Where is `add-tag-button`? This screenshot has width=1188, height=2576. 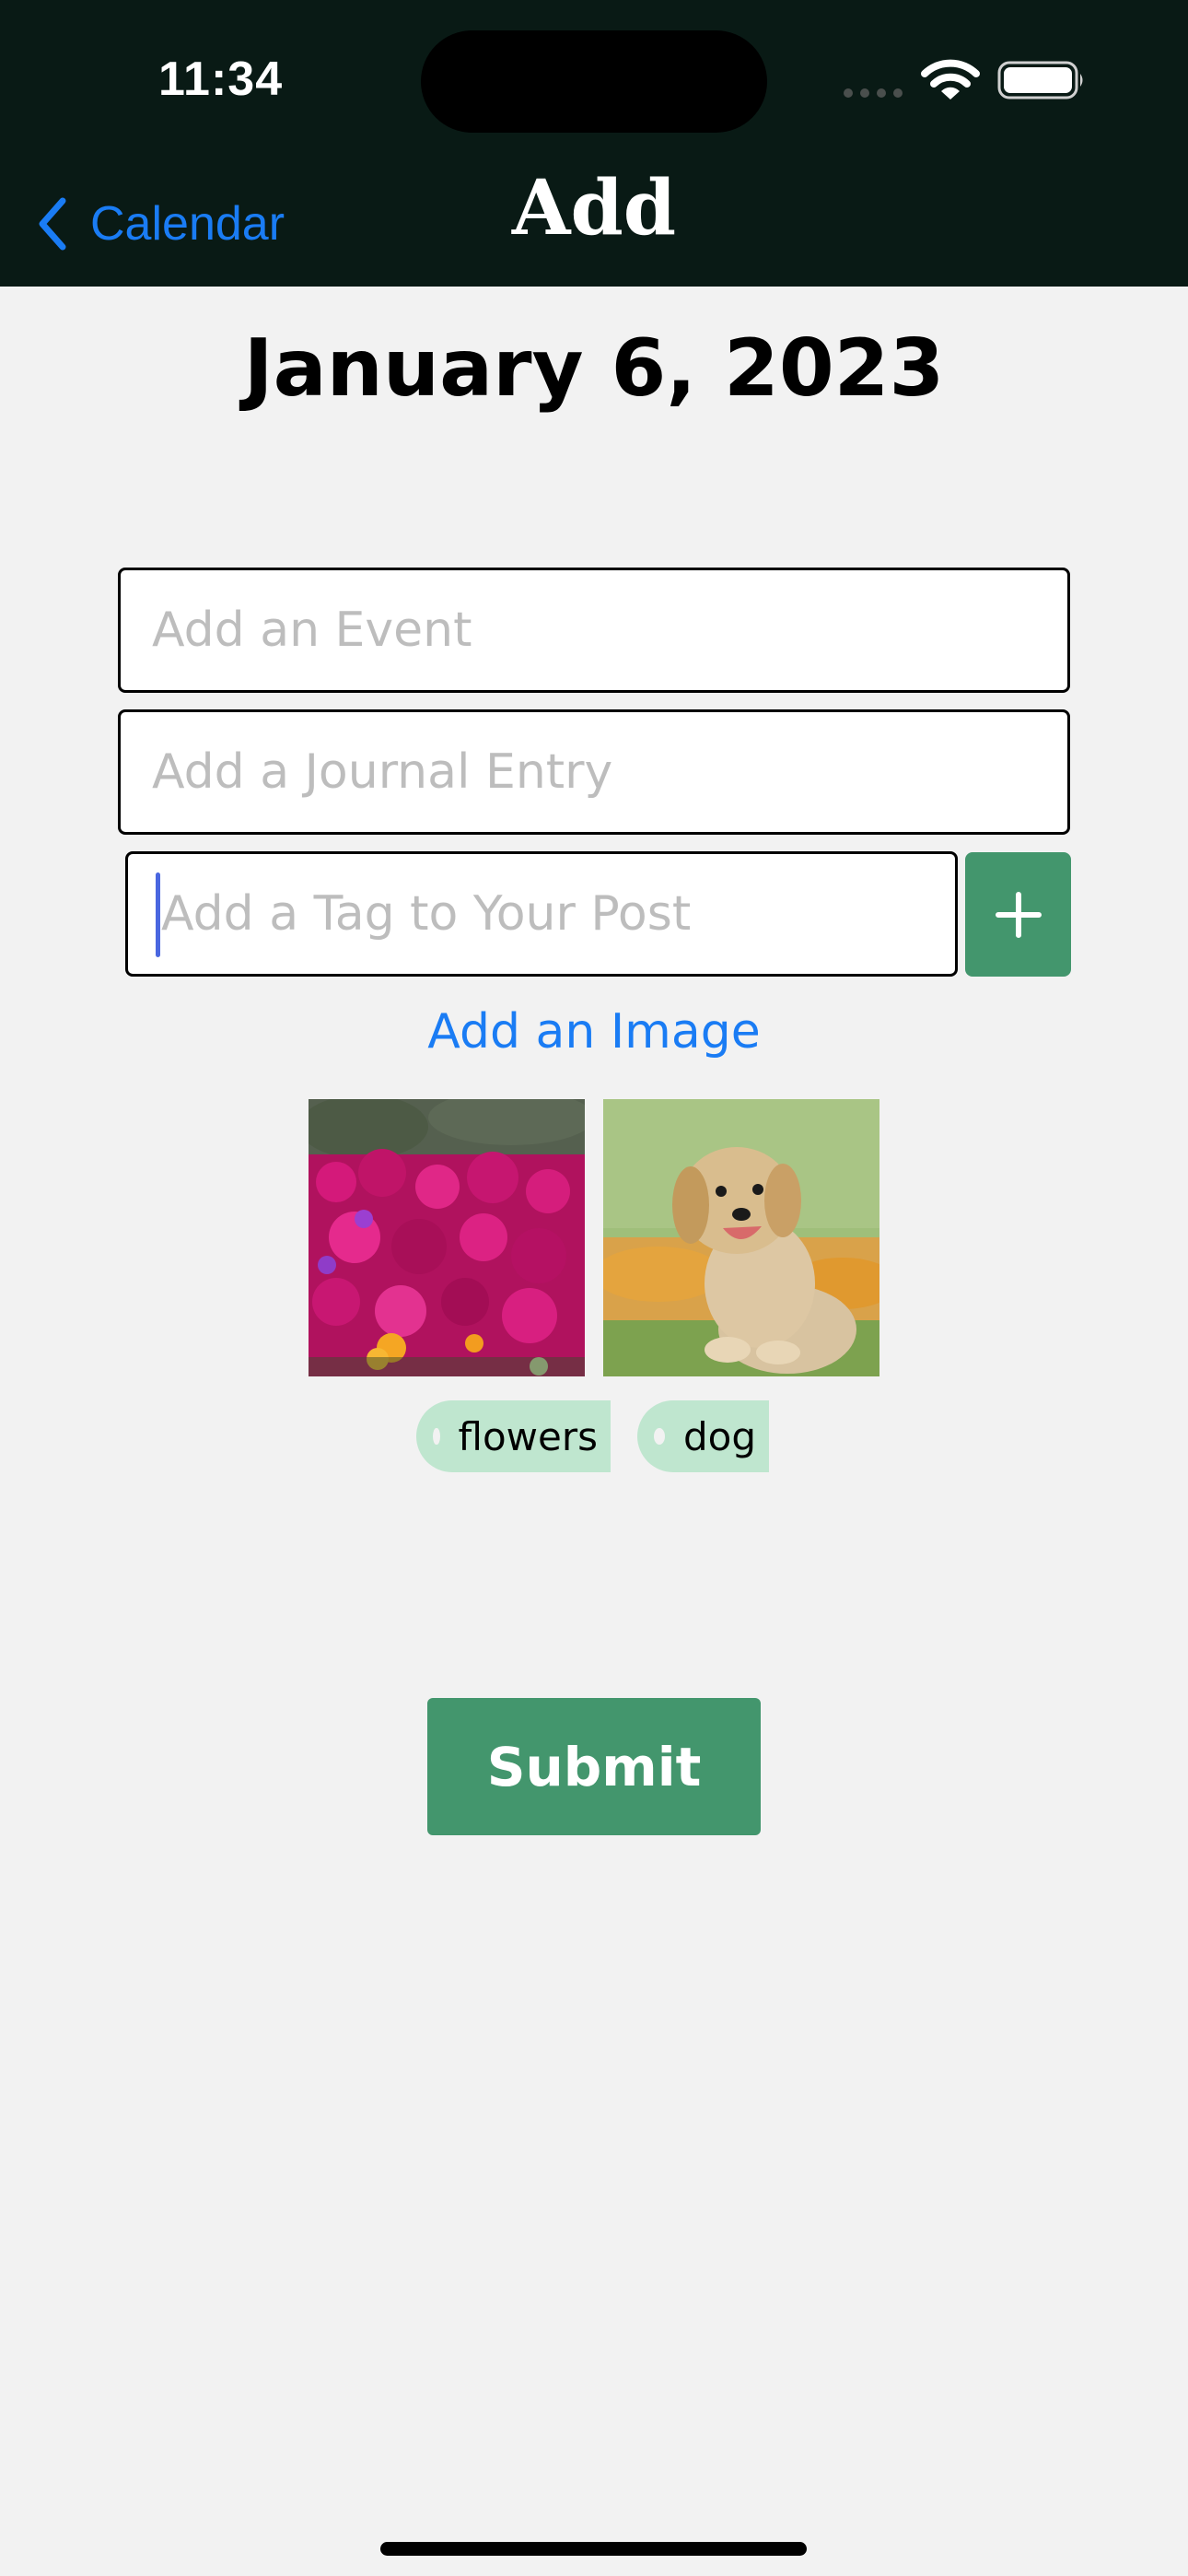 add-tag-button is located at coordinates (1018, 914).